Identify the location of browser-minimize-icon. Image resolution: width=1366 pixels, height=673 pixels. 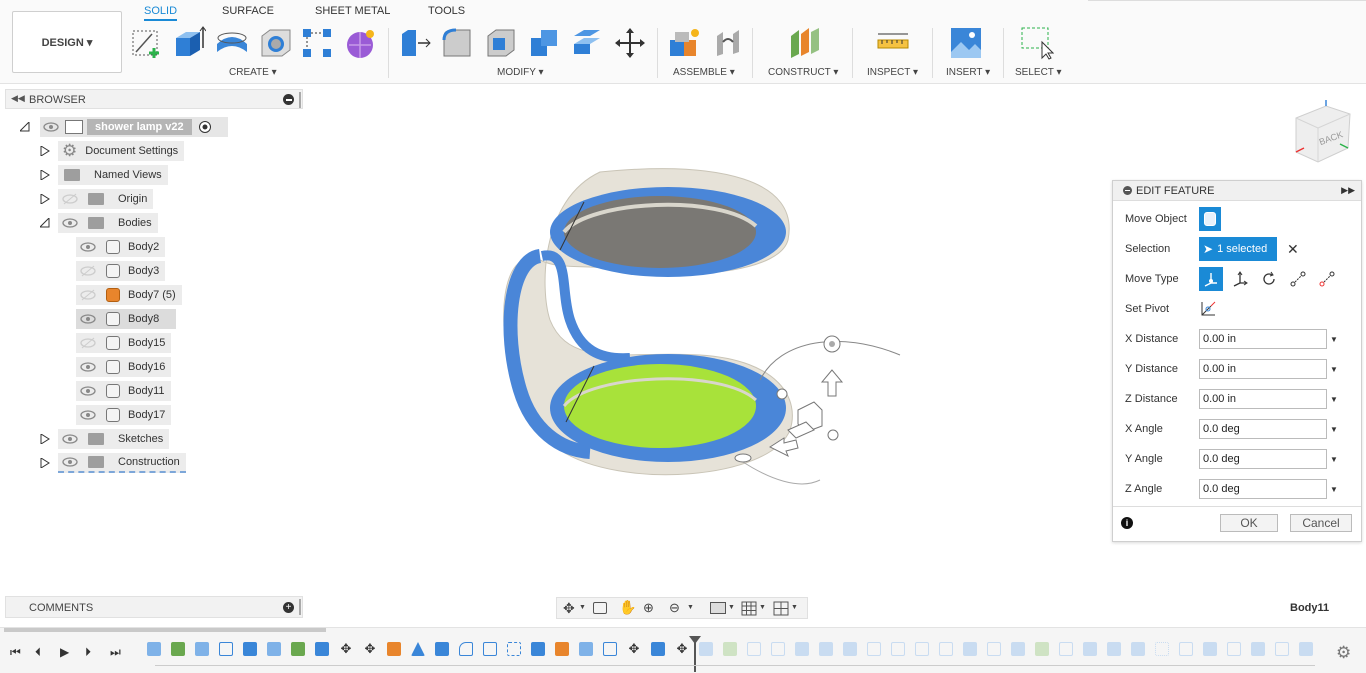
(288, 99).